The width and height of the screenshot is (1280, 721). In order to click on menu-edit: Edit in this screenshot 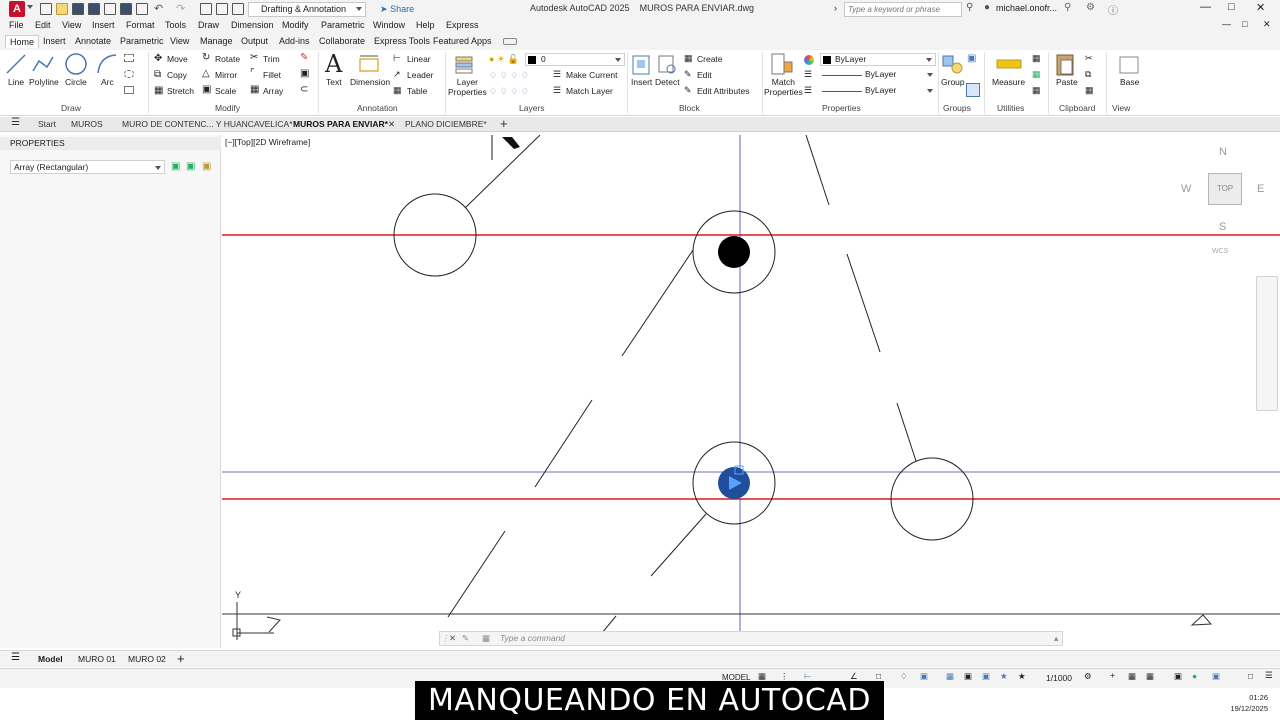, I will do `click(43, 25)`.